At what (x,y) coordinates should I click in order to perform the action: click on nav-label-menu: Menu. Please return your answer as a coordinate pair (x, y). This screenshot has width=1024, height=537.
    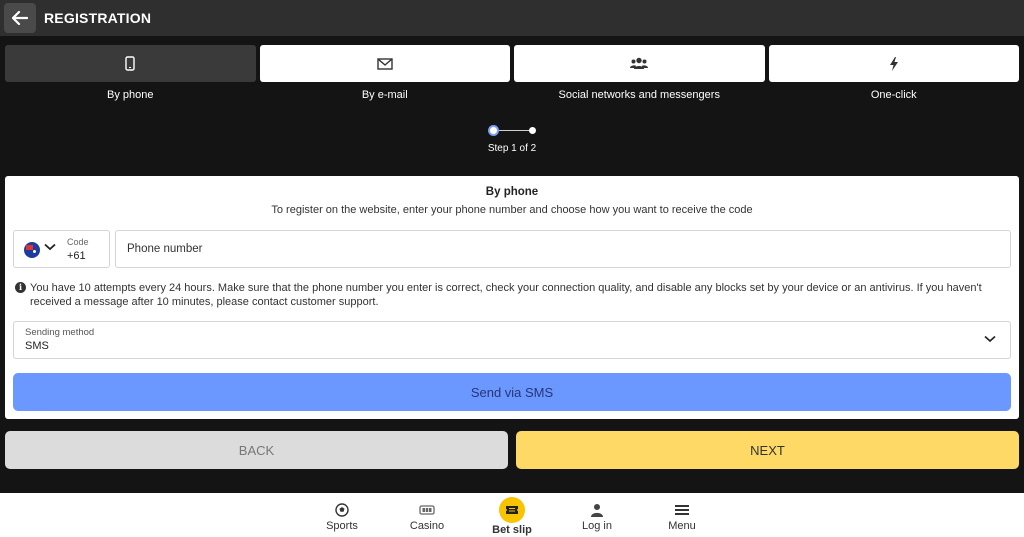
    Looking at the image, I should click on (682, 526).